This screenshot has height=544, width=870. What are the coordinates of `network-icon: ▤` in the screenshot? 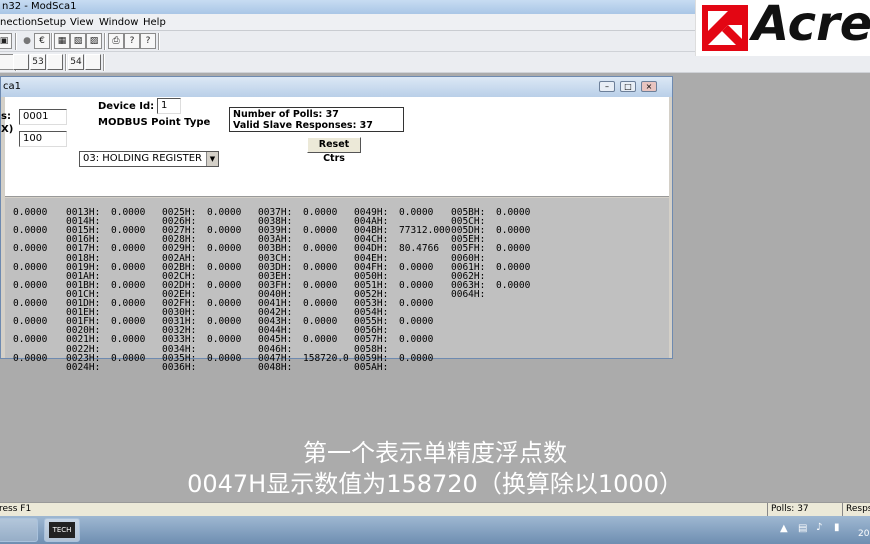 It's located at (802, 528).